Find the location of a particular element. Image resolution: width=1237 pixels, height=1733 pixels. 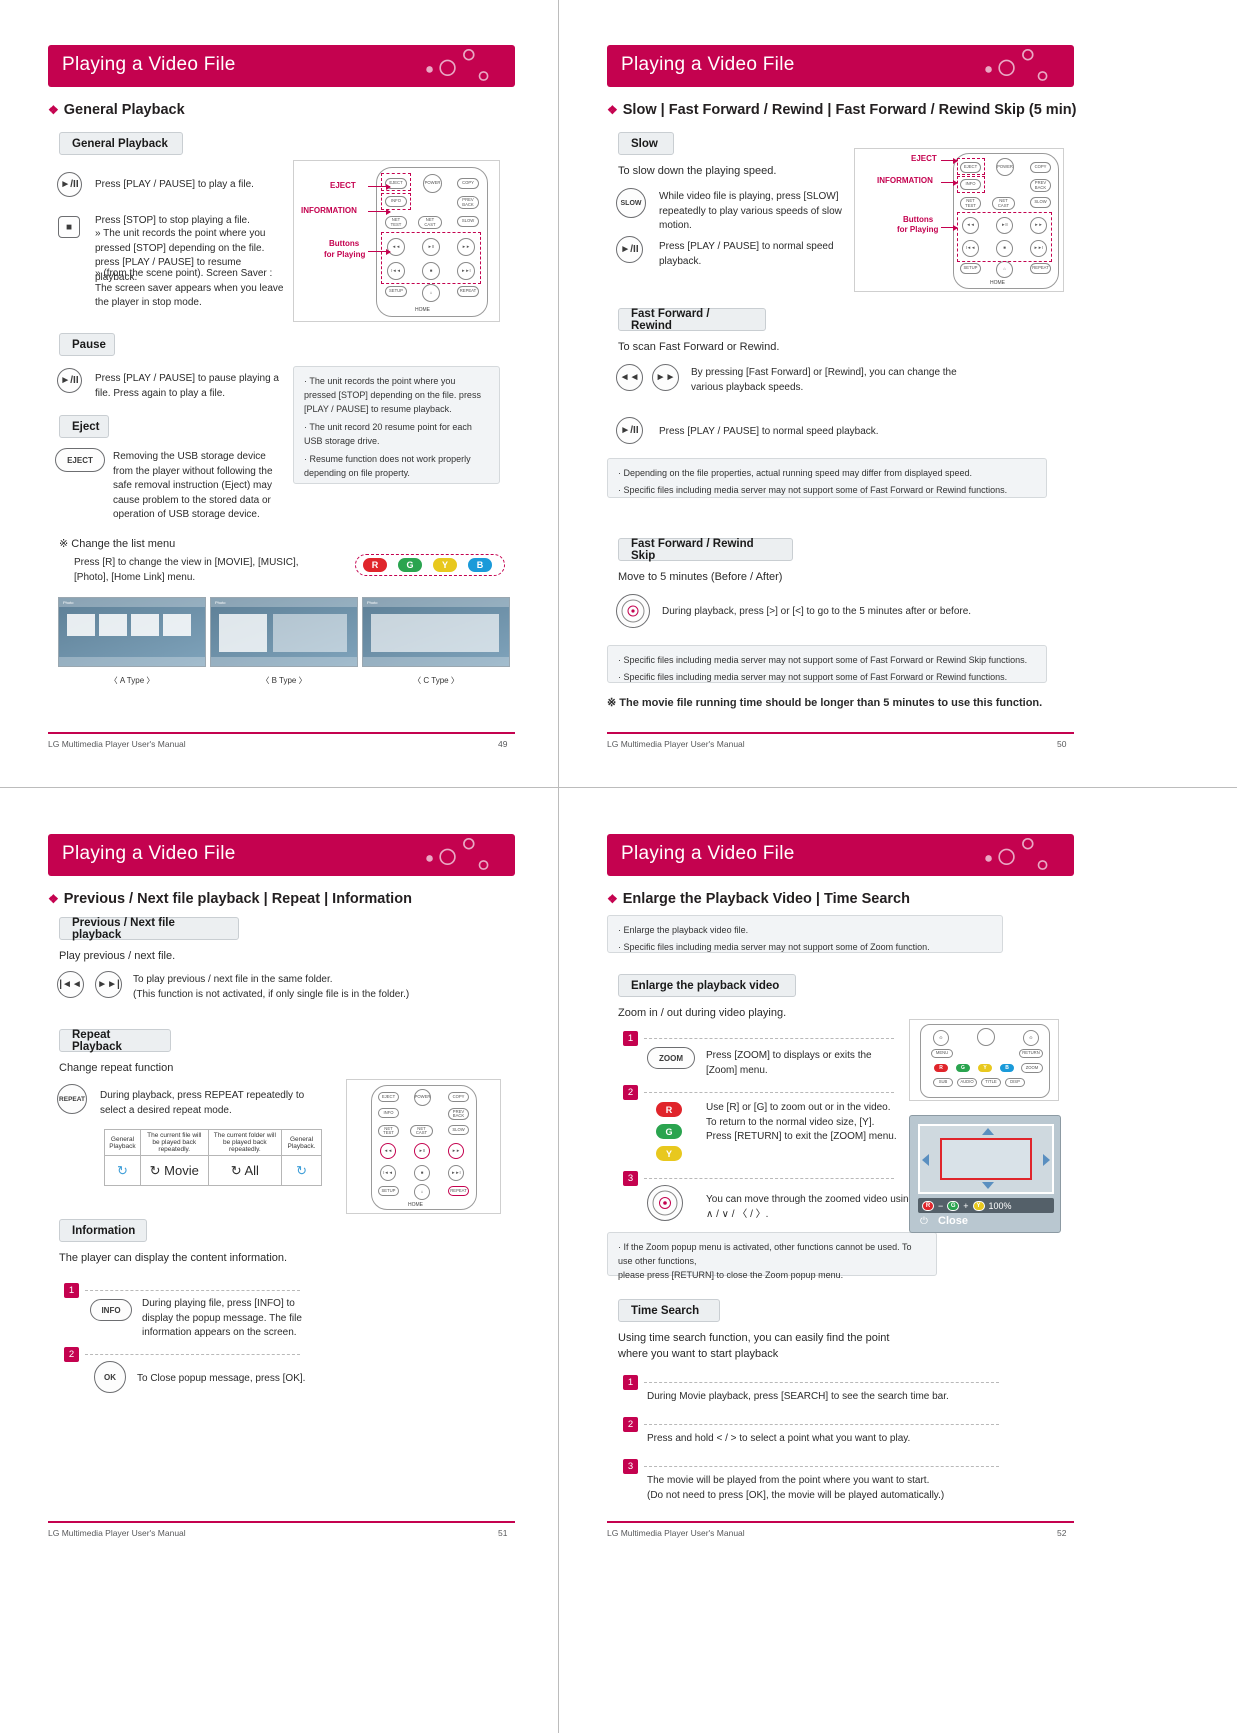

time-step-number-1: 1 is located at coordinates (630, 1382).